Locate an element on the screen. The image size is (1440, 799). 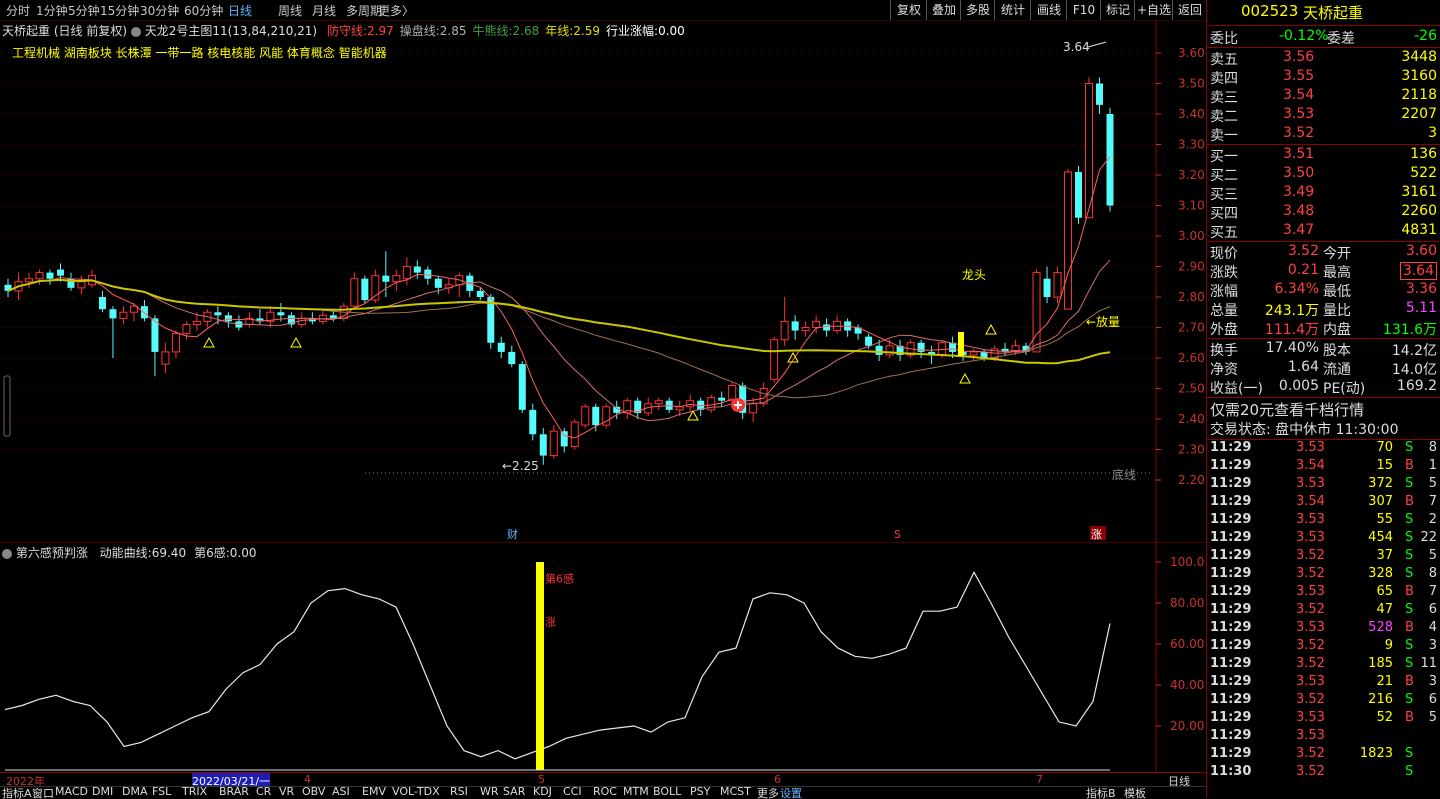
period-6: 日线 is located at coordinates (240, 10).